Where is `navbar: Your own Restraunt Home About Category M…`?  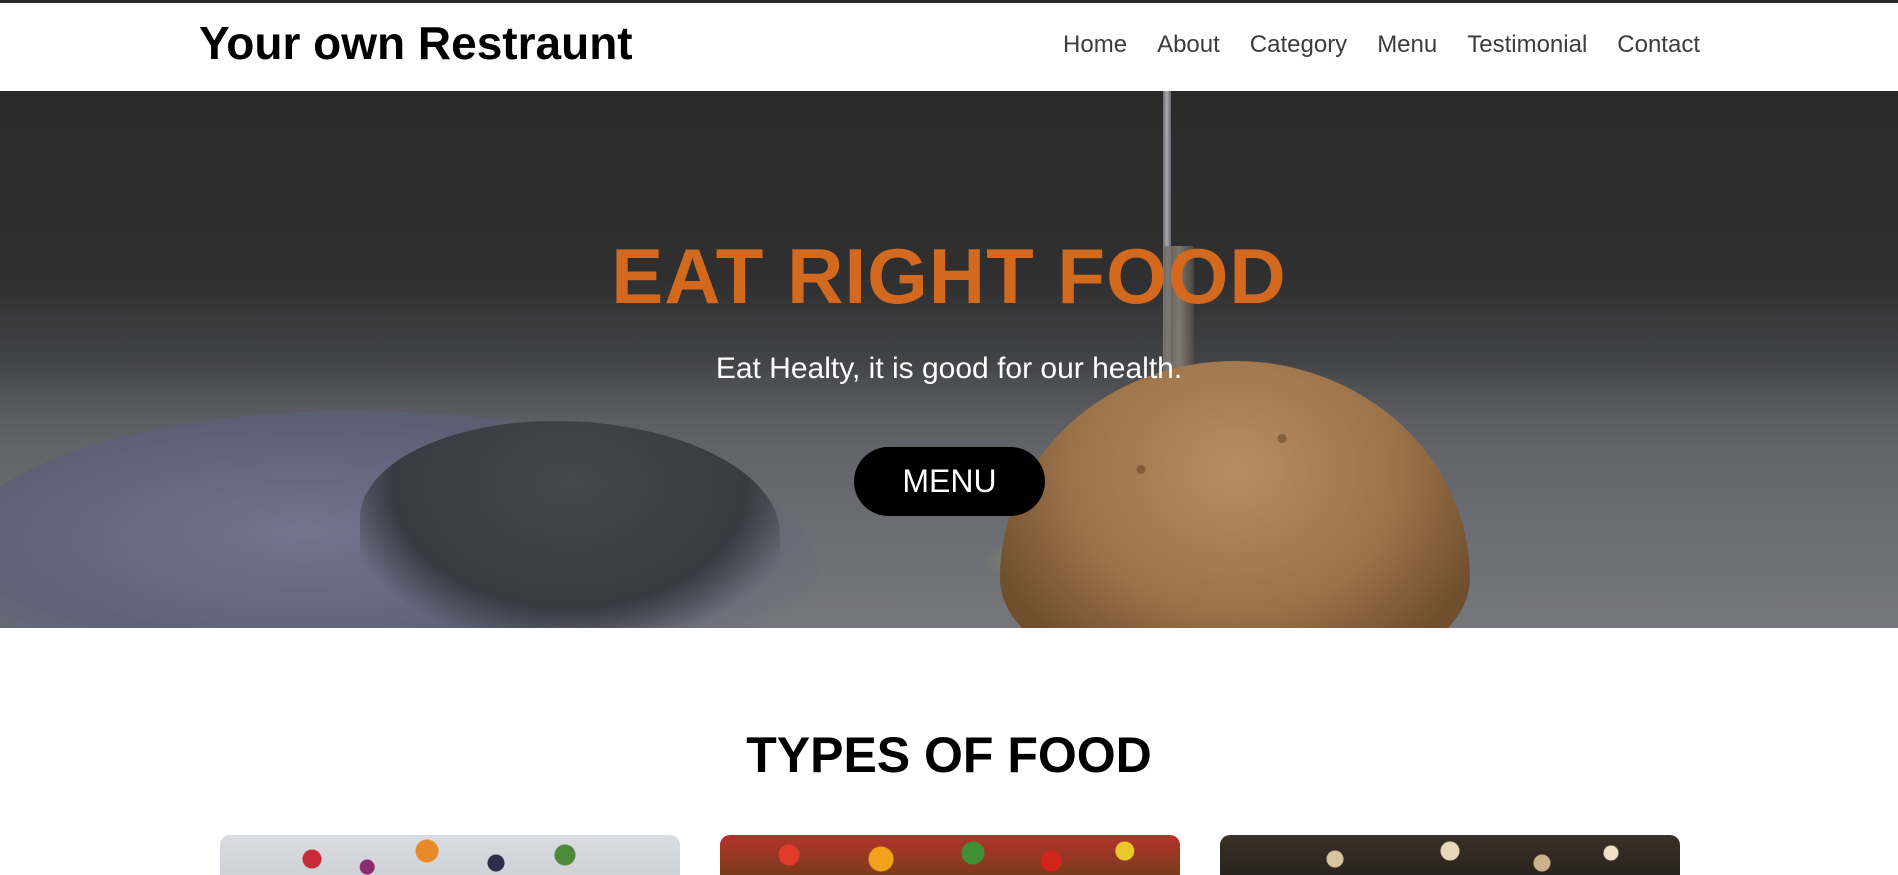
navbar: Your own Restraunt Home About Category M… is located at coordinates (949, 47).